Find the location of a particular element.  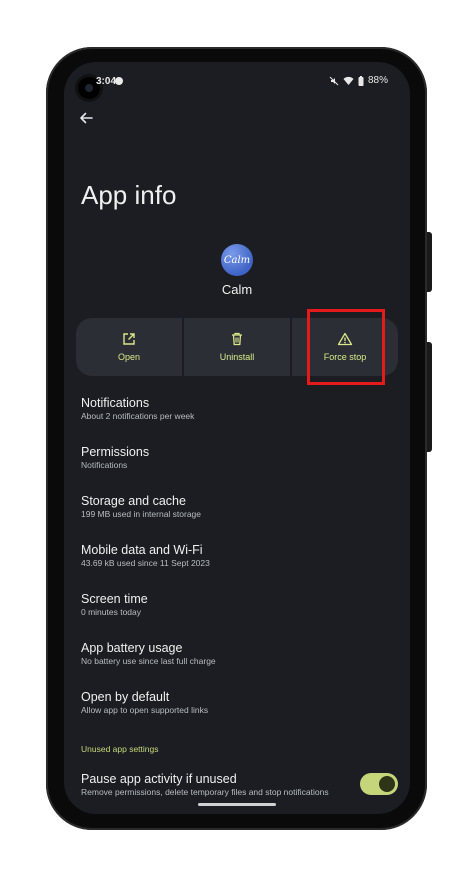

power-button is located at coordinates (429, 262).